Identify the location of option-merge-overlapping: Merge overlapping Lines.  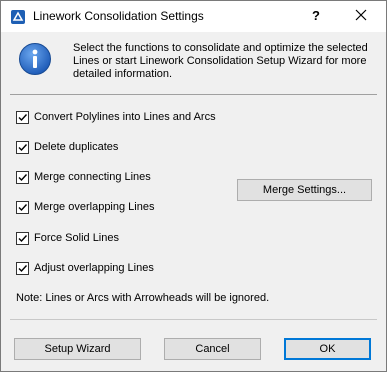
(85, 207).